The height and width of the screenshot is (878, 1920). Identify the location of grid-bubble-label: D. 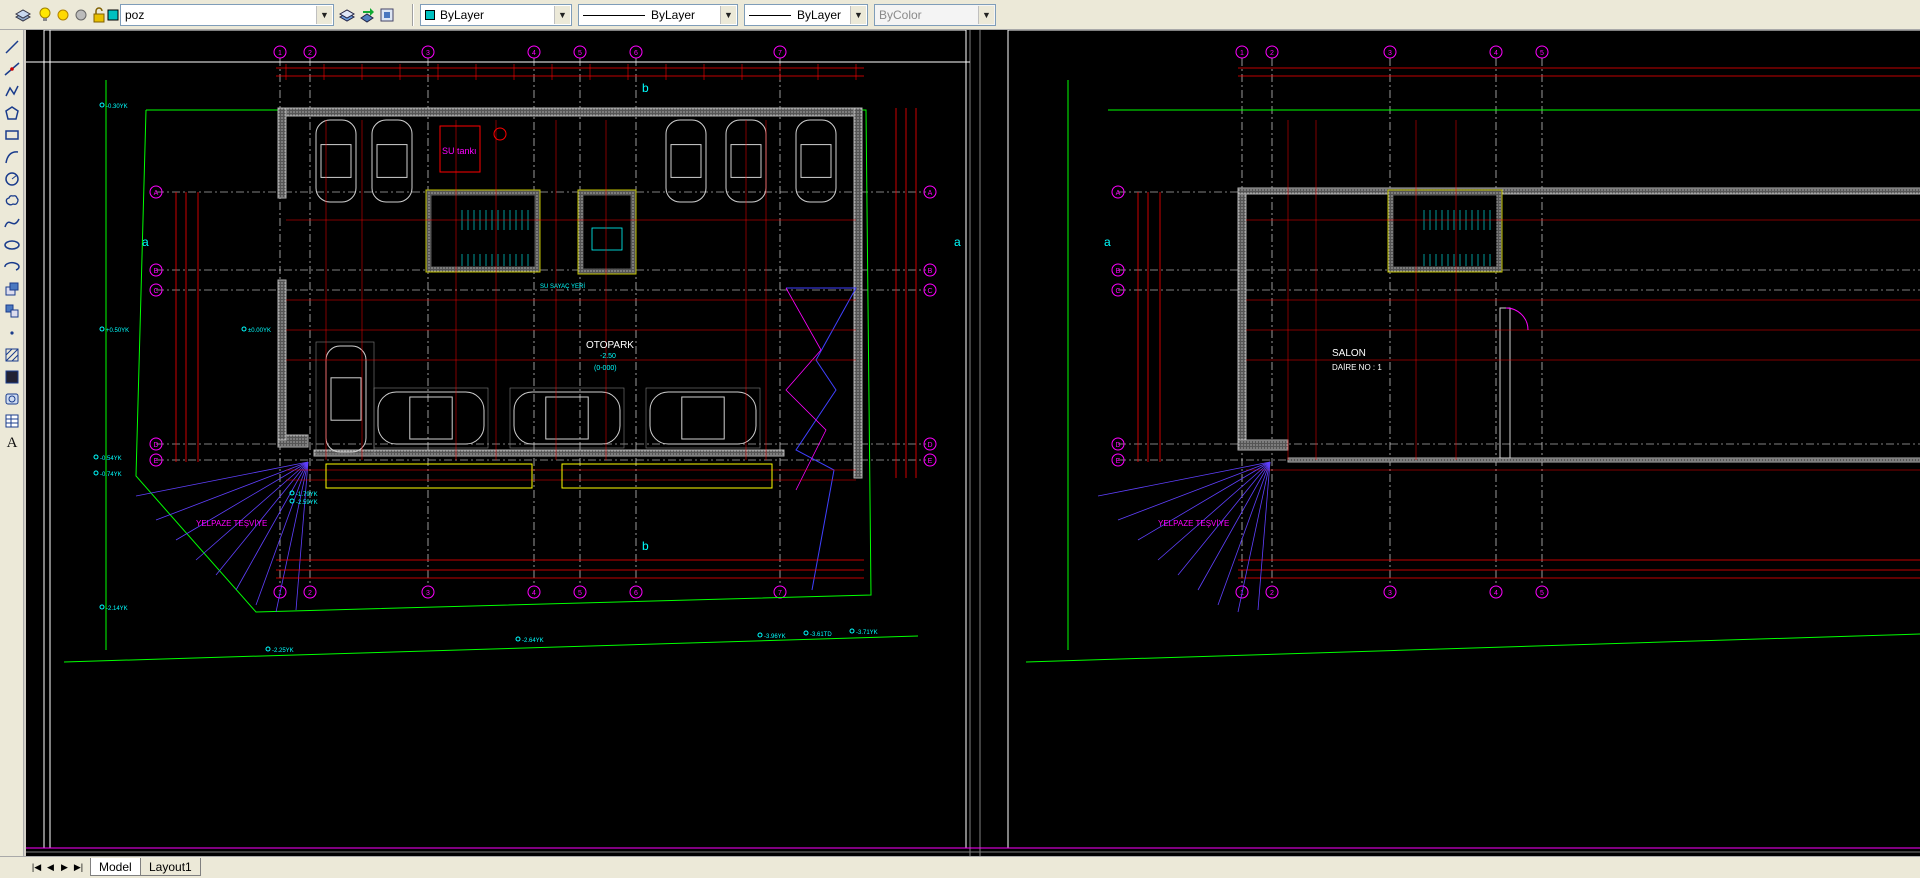
(155, 445).